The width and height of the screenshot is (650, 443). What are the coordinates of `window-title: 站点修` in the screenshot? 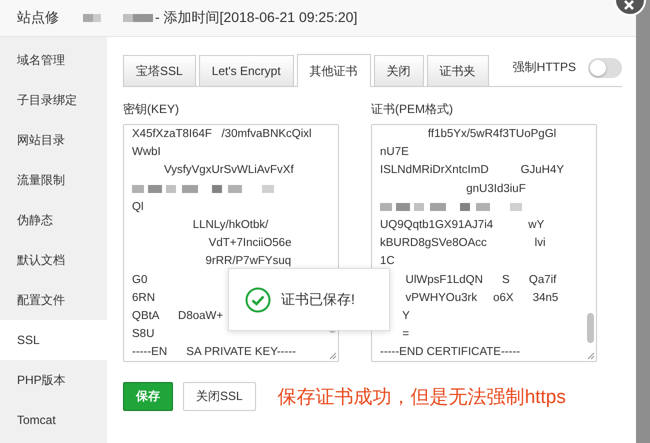 It's located at (38, 18).